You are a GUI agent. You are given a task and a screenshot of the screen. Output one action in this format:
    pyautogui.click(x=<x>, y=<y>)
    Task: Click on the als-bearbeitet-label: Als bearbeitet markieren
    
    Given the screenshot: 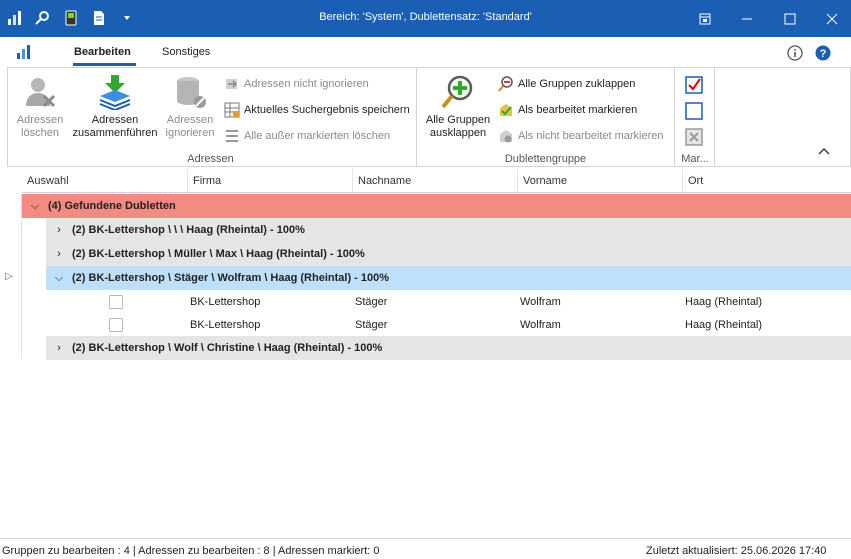 What is the action you would take?
    pyautogui.click(x=578, y=110)
    